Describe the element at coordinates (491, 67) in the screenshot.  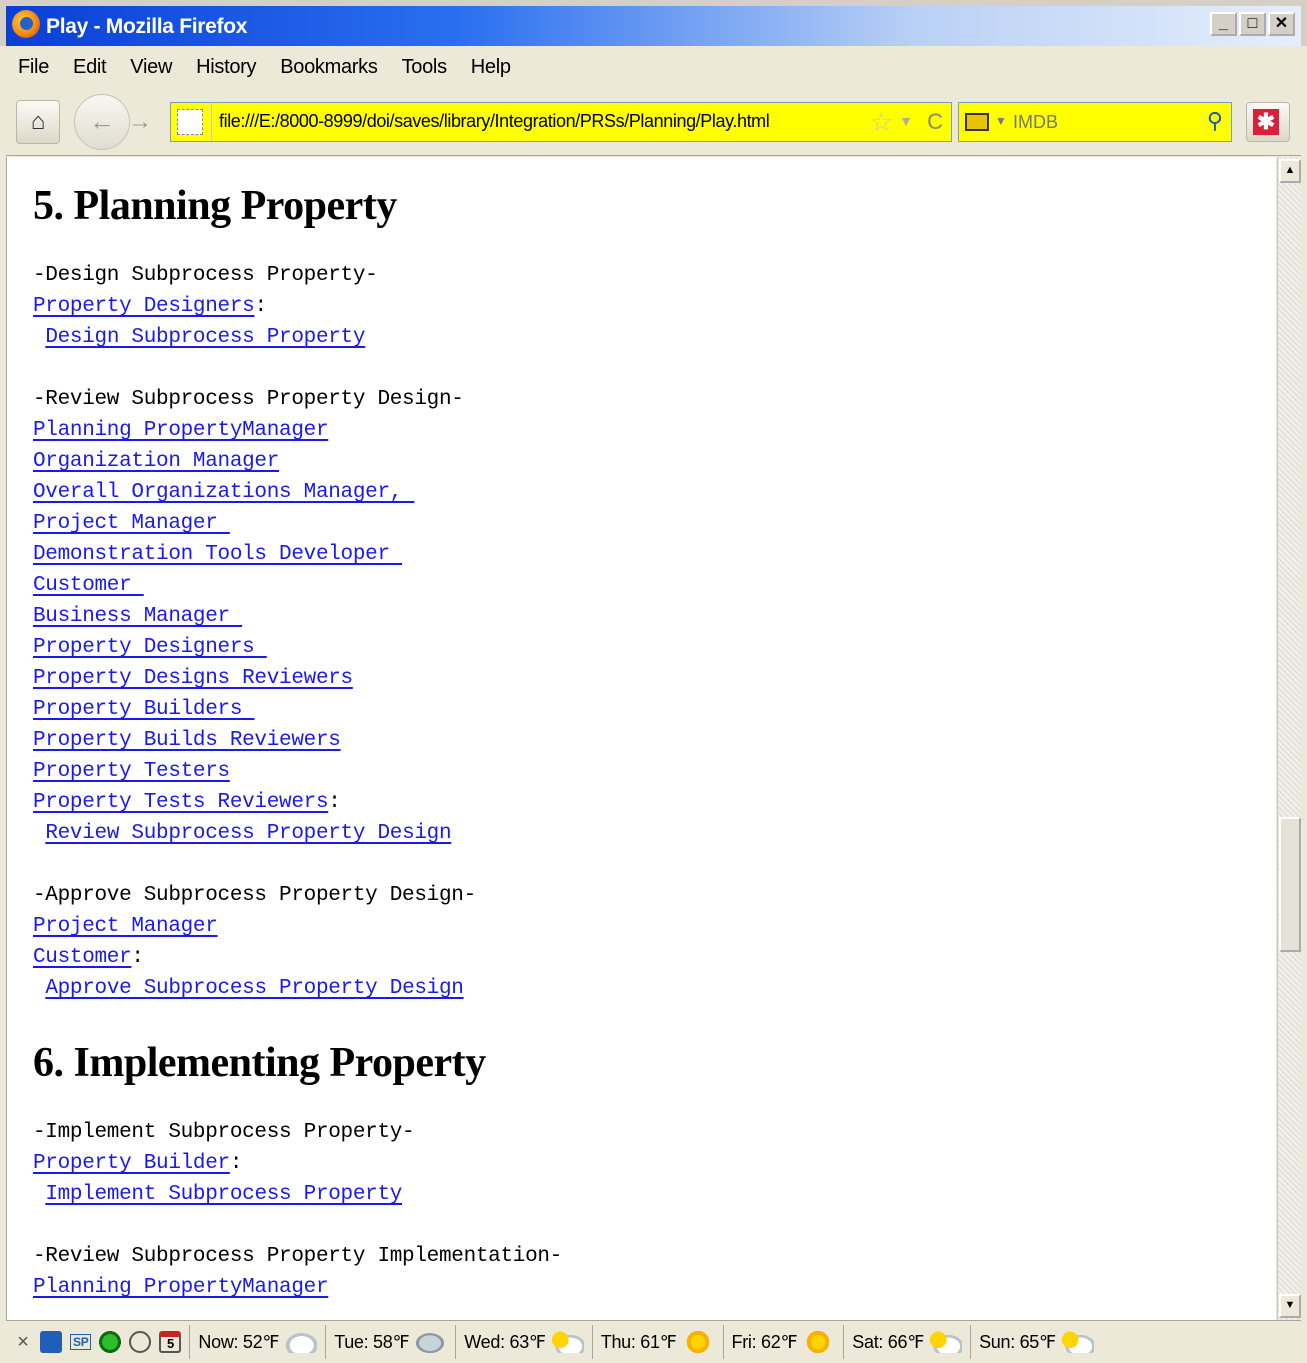
I see `menu-help: Help` at that location.